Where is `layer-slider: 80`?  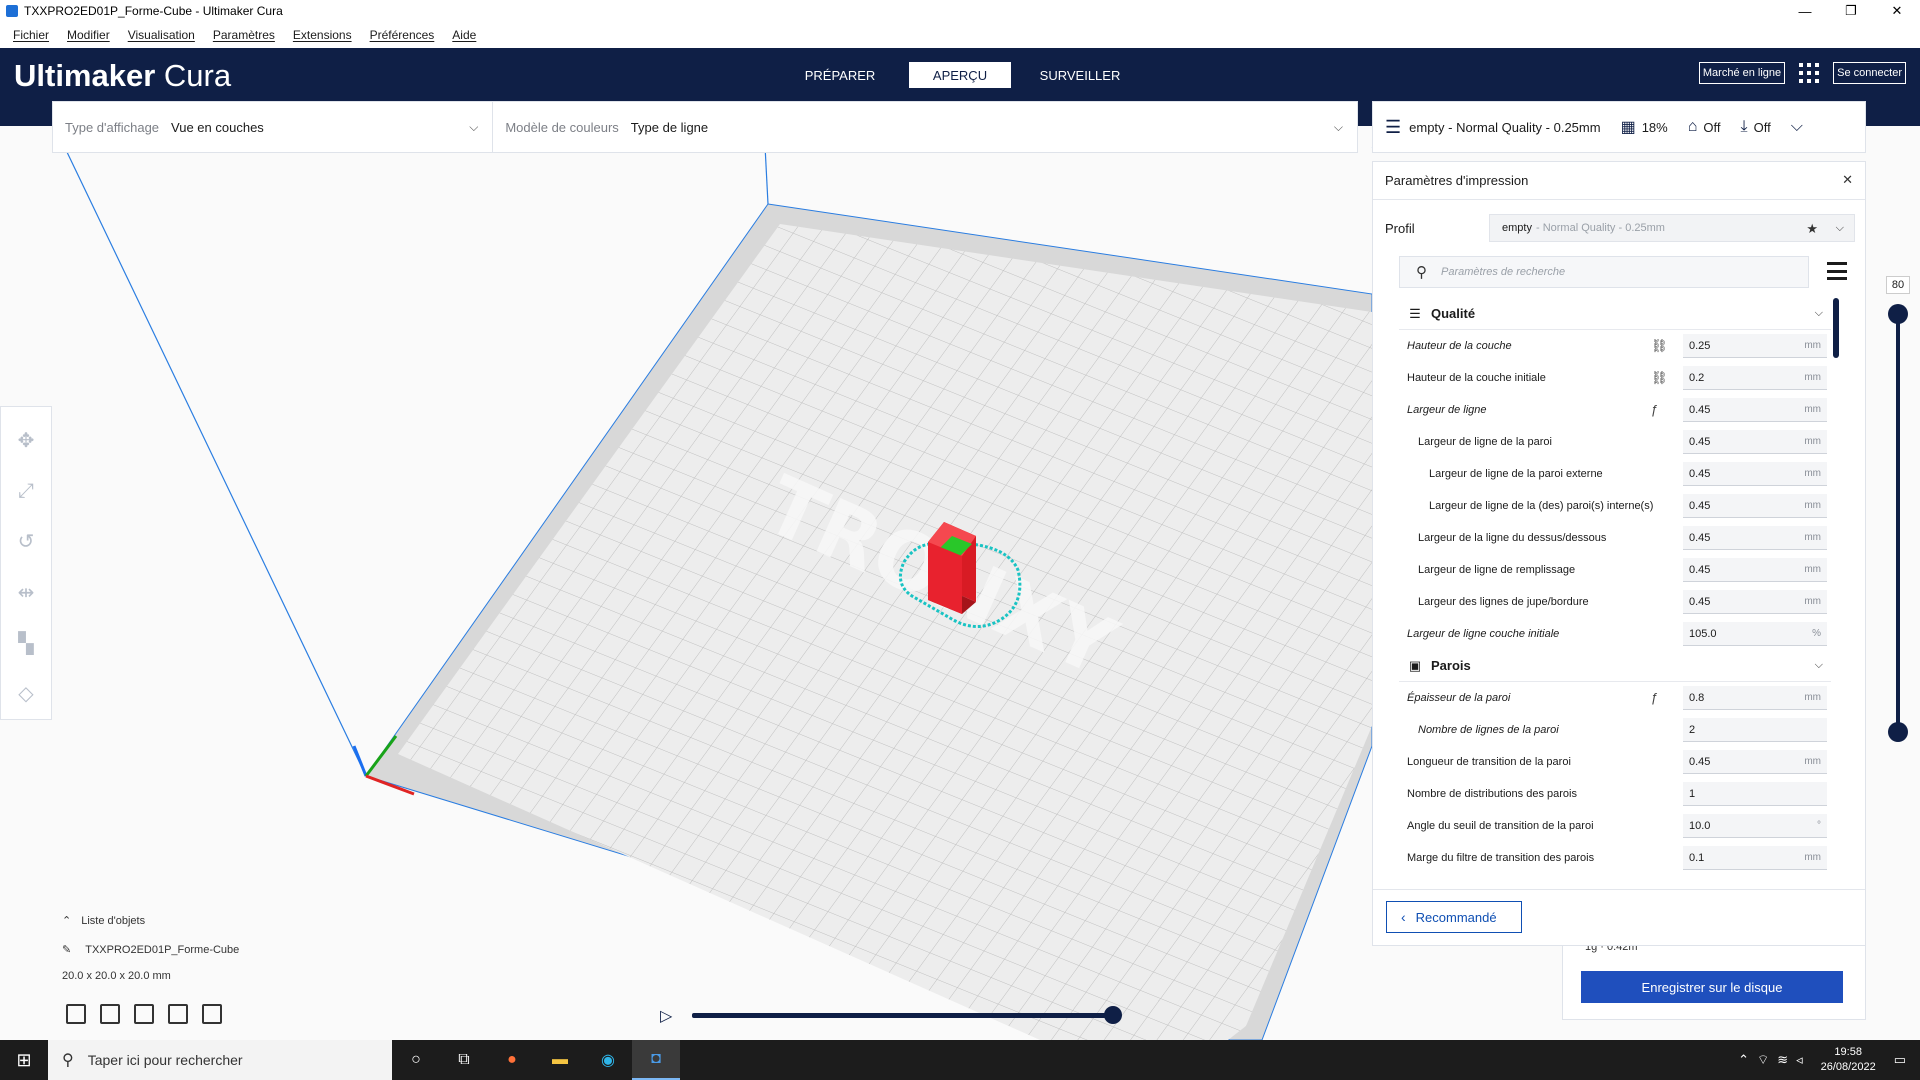
layer-slider: 80 is located at coordinates (1899, 516).